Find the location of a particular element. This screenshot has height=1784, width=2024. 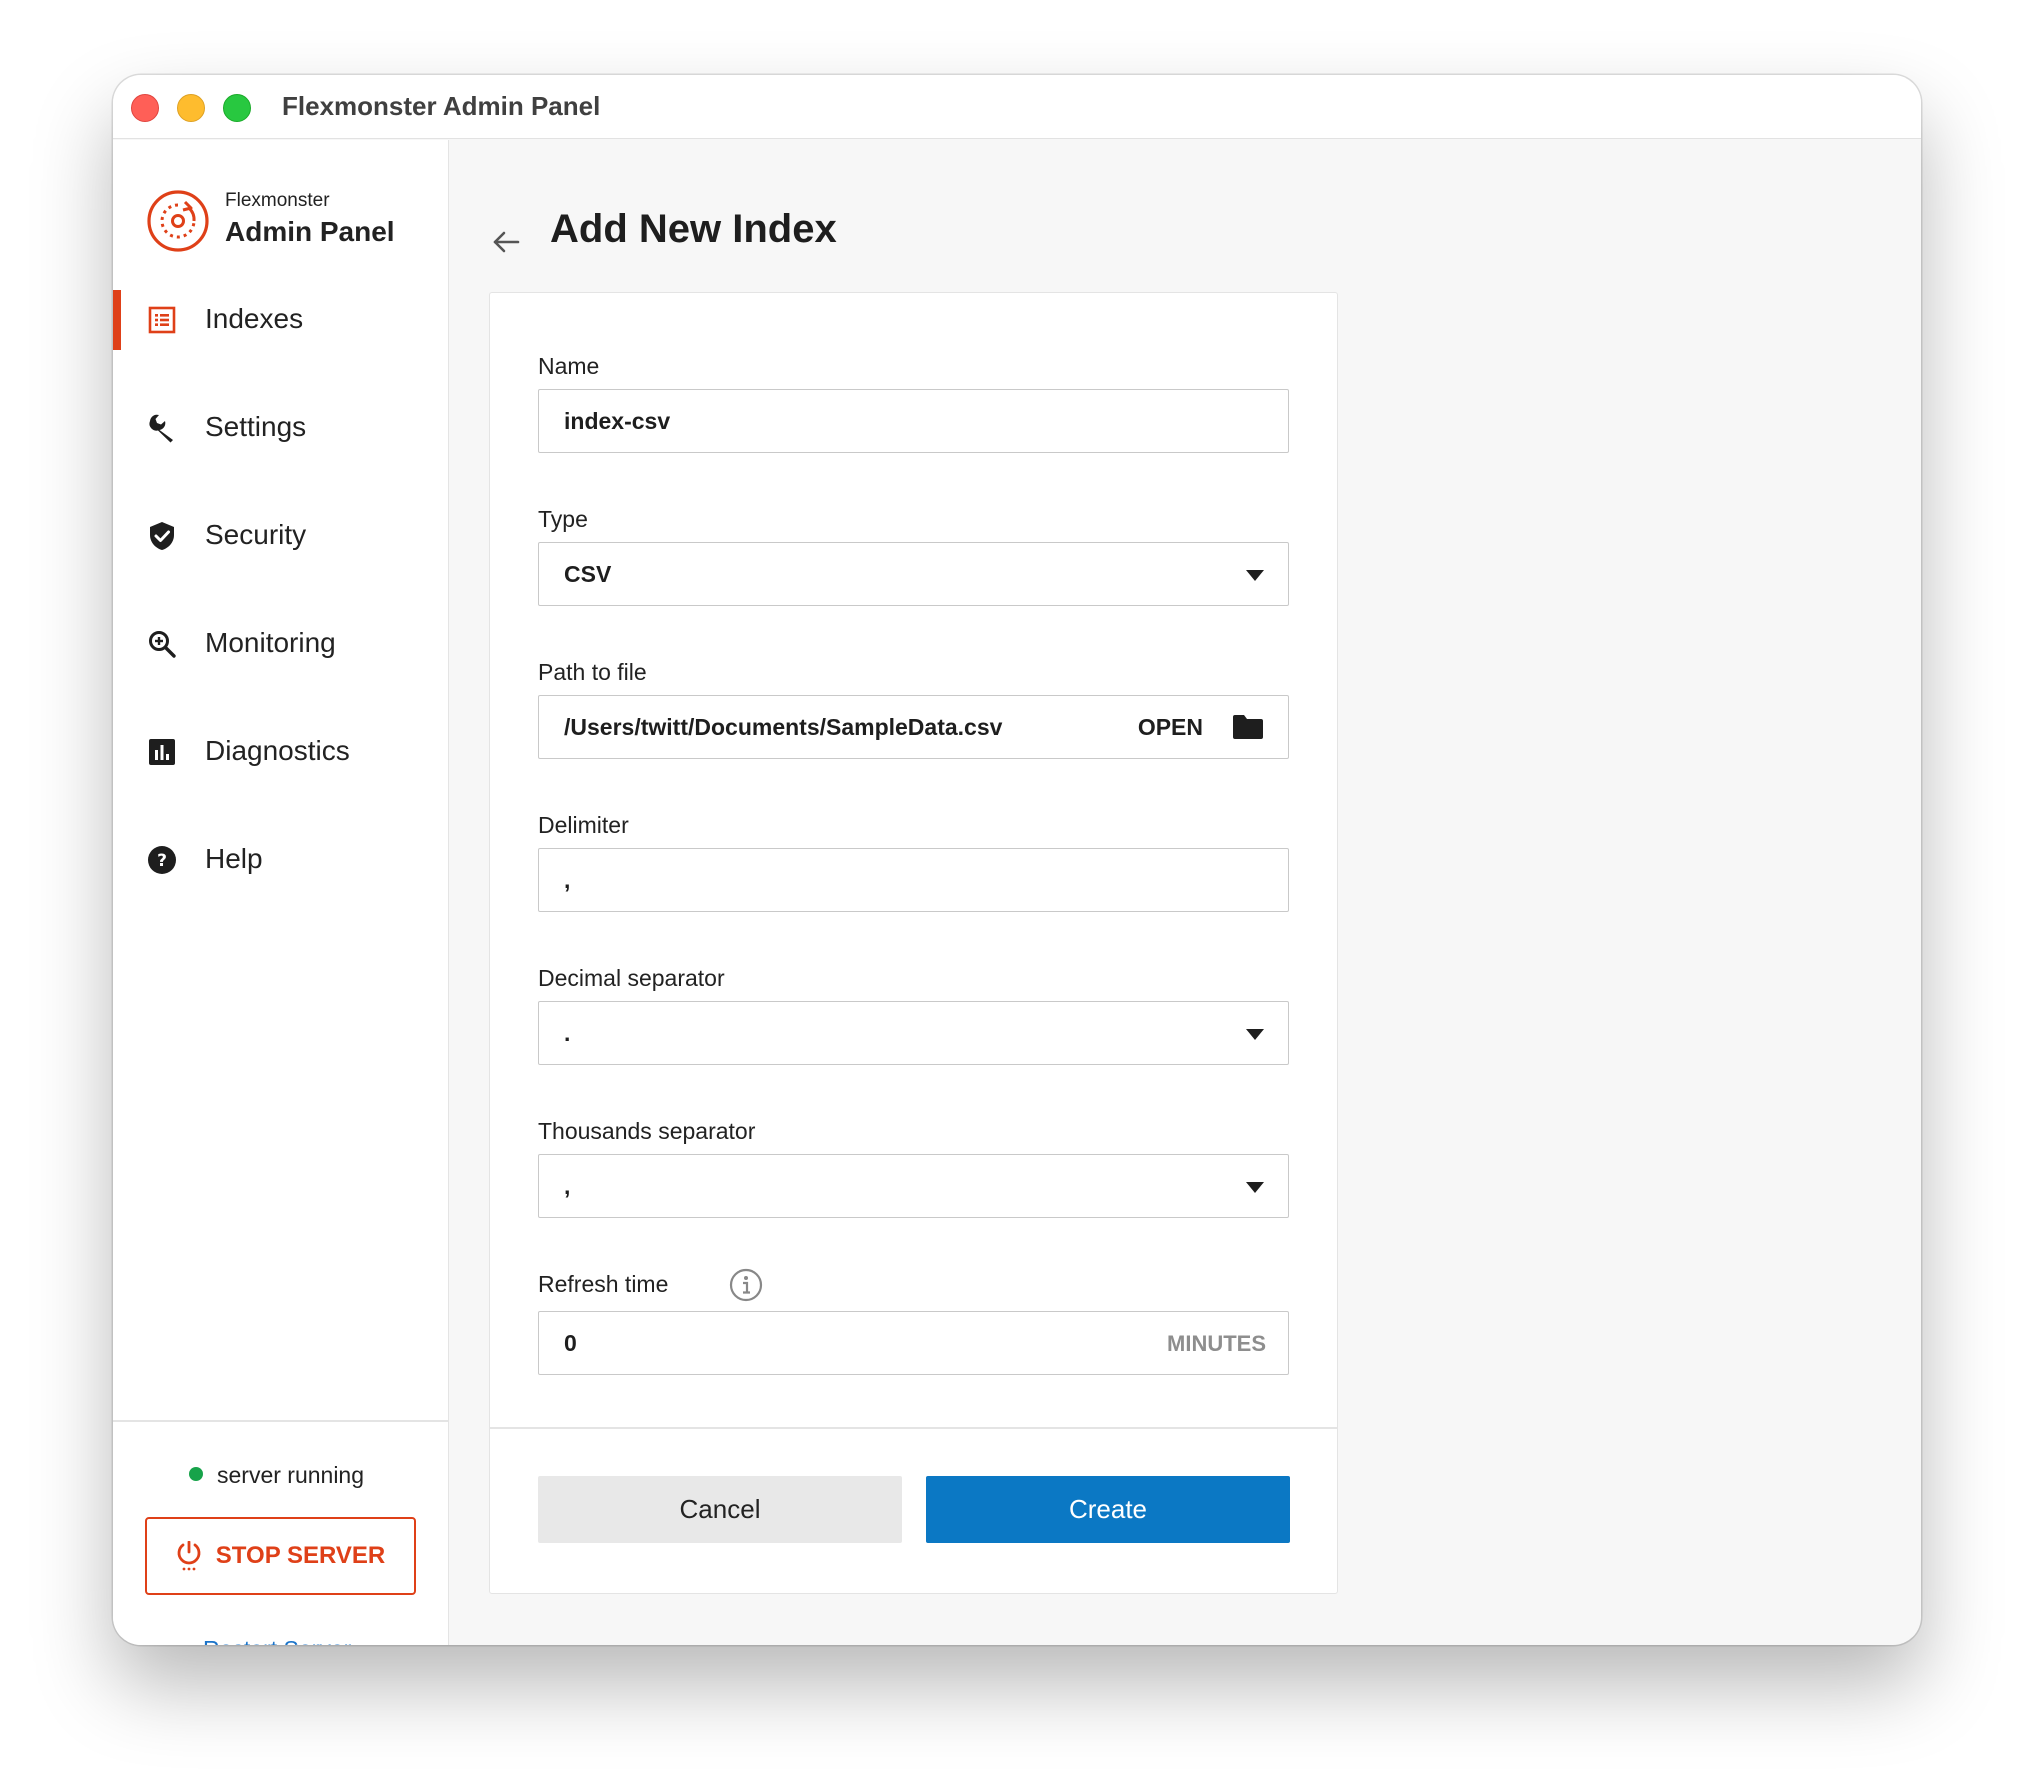

type-value: CSV is located at coordinates (588, 574).